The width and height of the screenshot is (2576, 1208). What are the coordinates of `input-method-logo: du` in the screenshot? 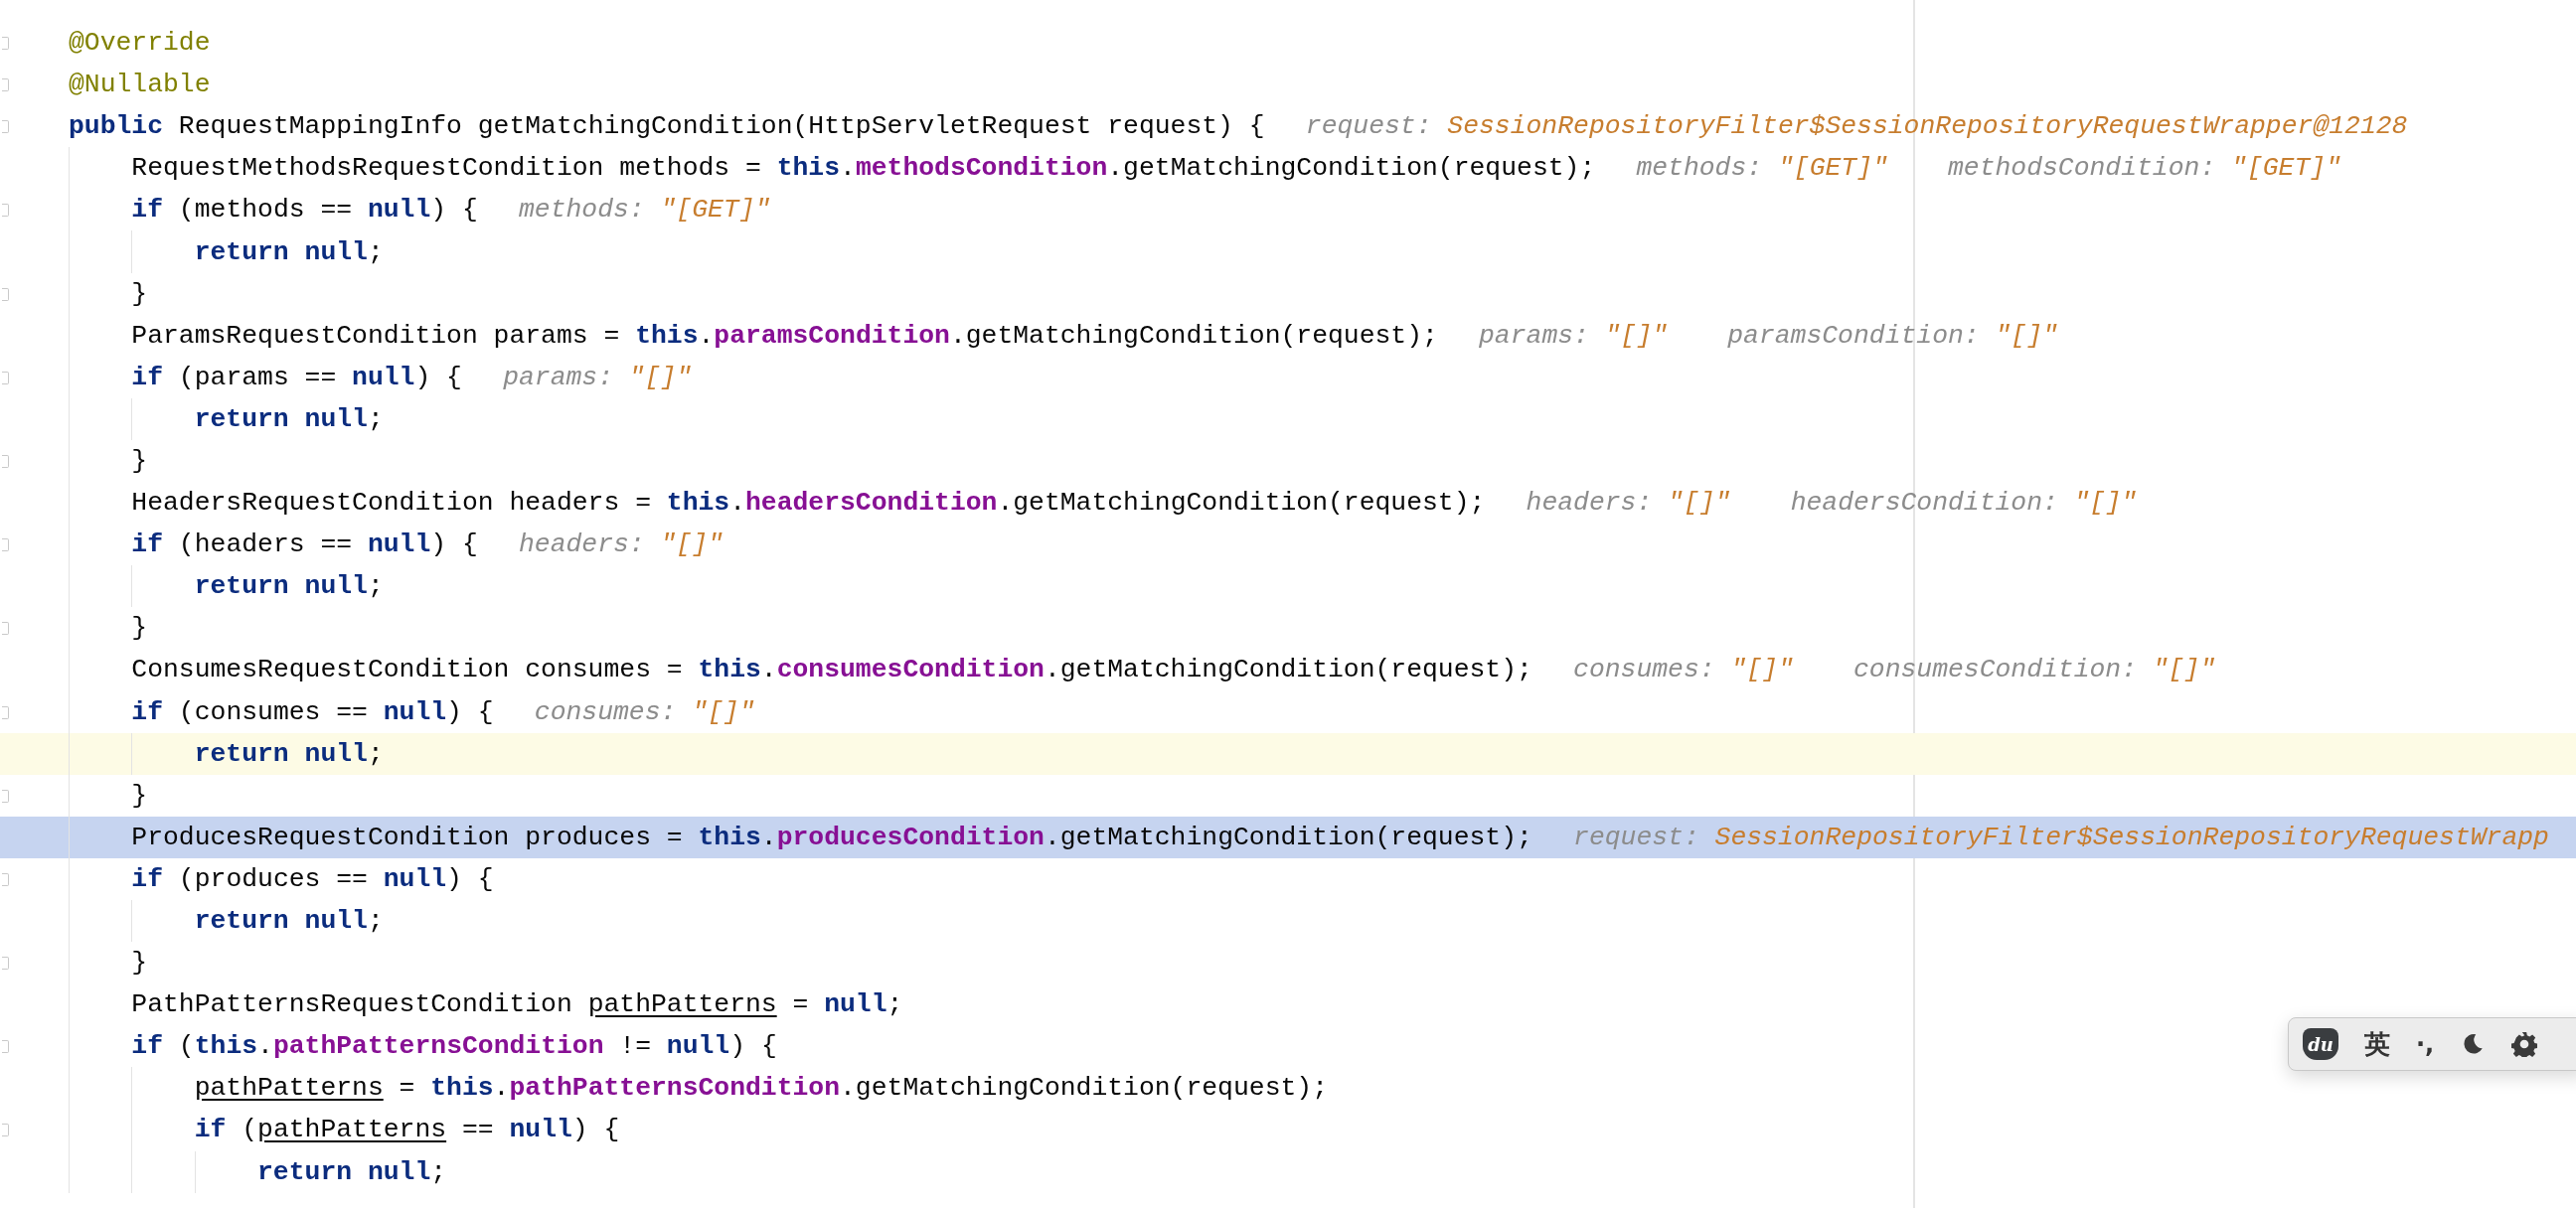 It's located at (2320, 1044).